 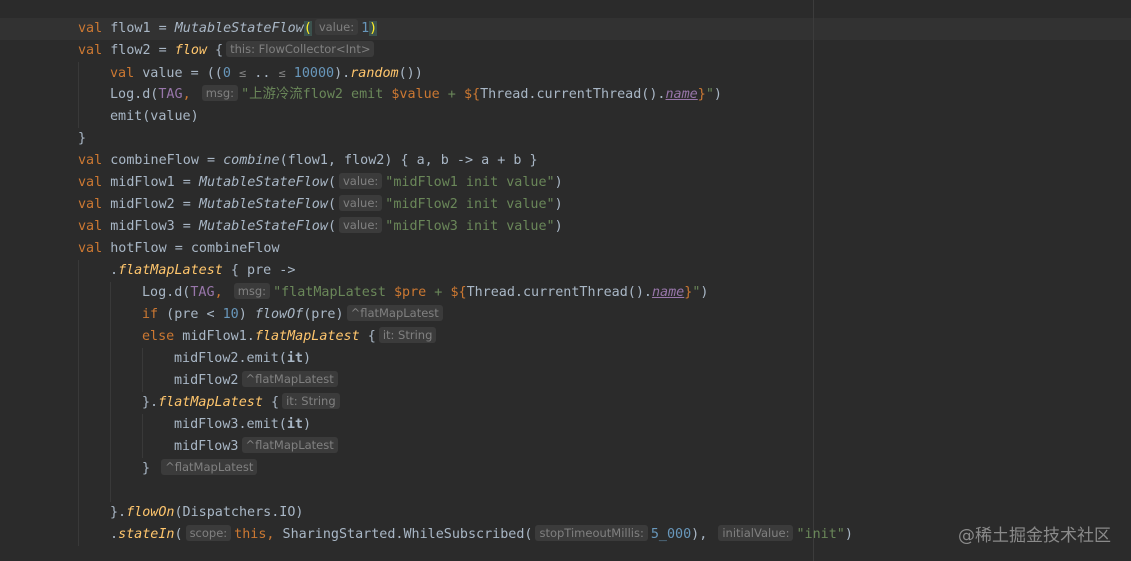 What do you see at coordinates (146, 468) in the screenshot?
I see `code-text: }` at bounding box center [146, 468].